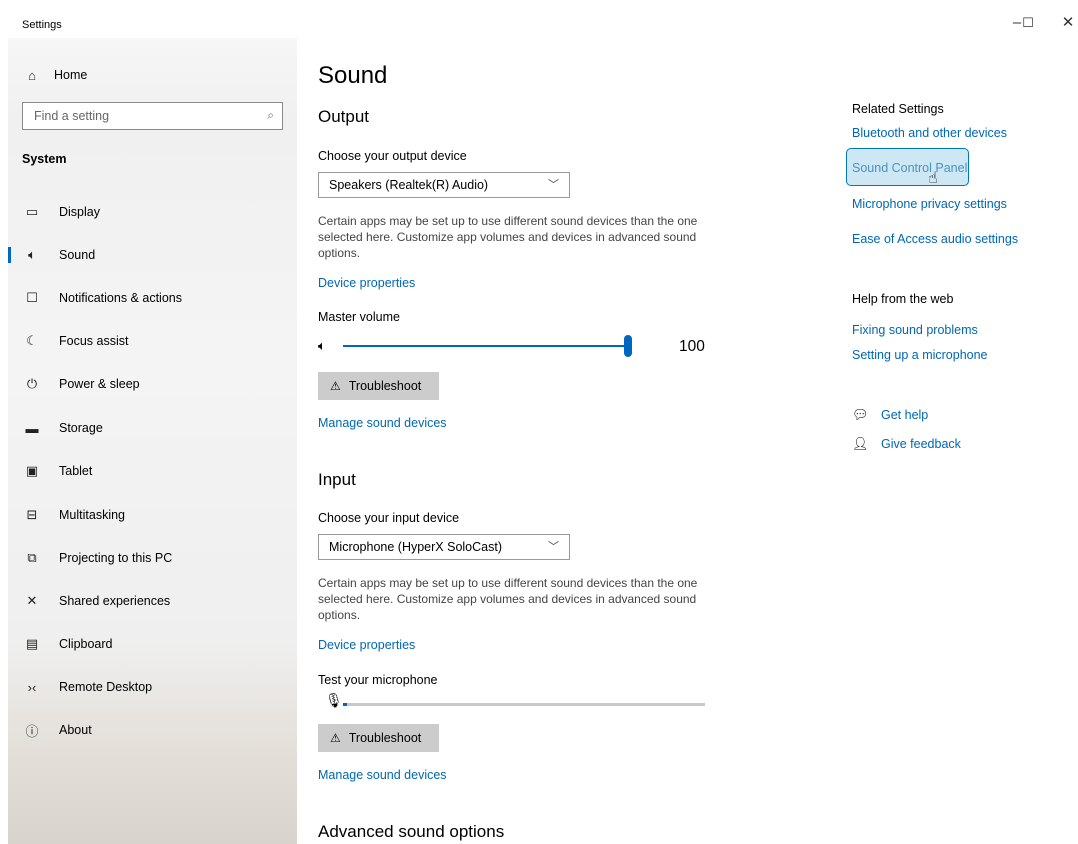 This screenshot has height=844, width=1078. Describe the element at coordinates (409, 185) in the screenshot. I see `output-device-value: Speakers (Realtek(R) Audio)` at that location.